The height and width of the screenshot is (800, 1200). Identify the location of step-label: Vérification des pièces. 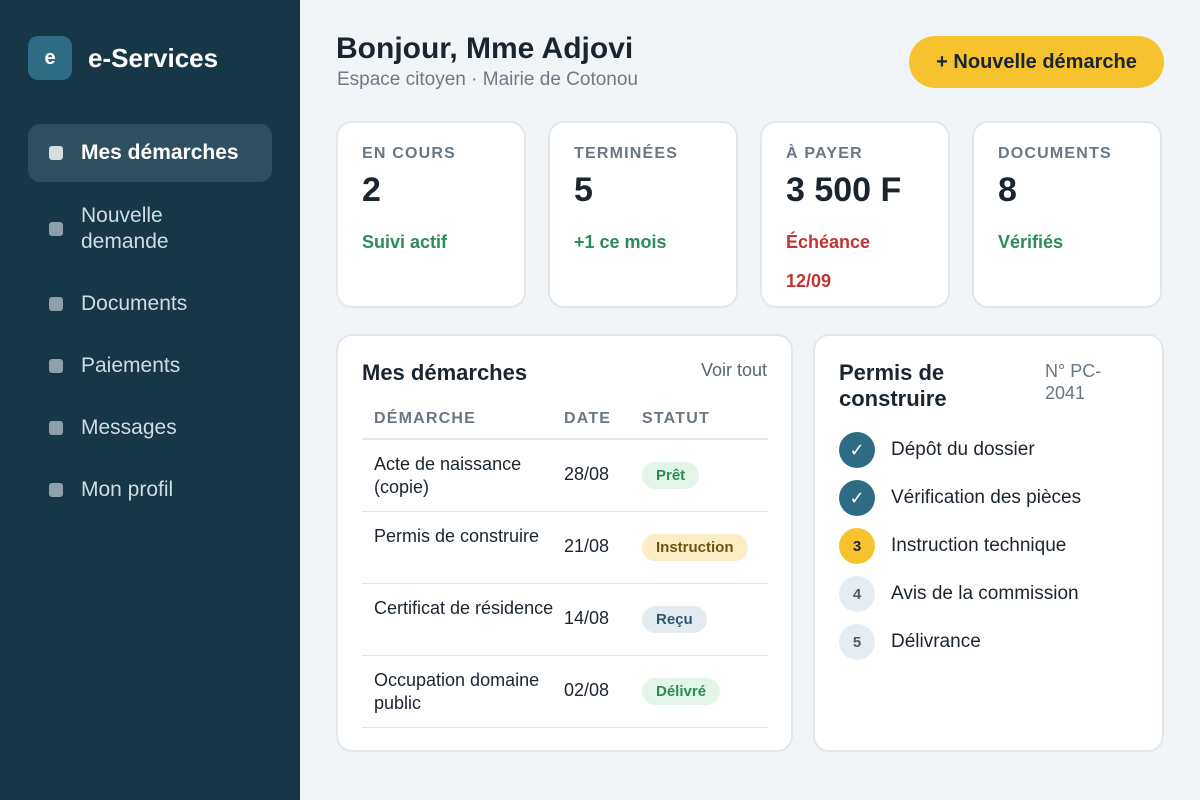
(986, 497).